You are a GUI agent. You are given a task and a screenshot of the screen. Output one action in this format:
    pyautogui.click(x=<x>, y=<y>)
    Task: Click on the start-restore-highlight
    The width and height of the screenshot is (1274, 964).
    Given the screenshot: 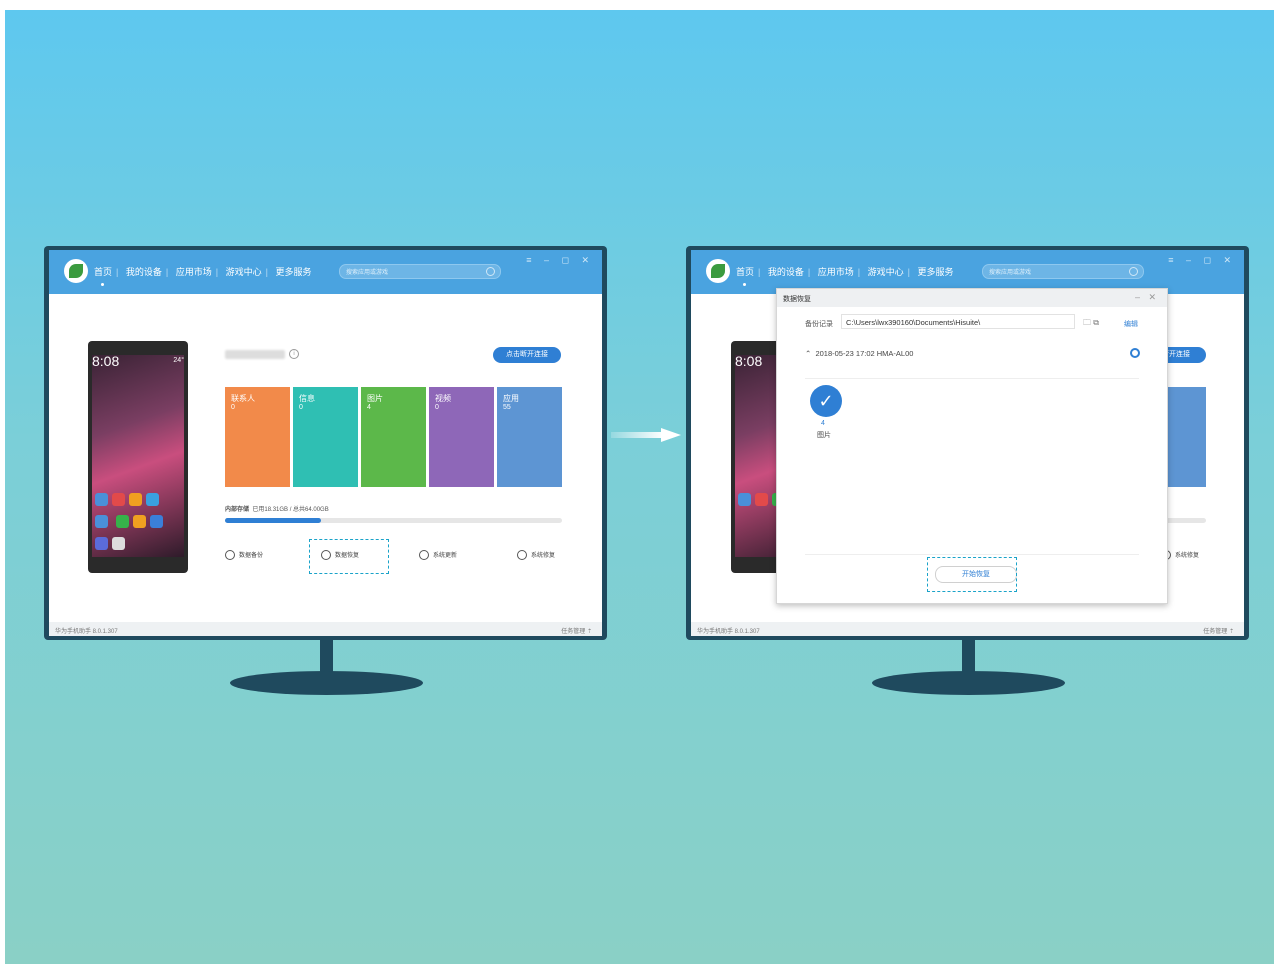 What is the action you would take?
    pyautogui.click(x=972, y=574)
    